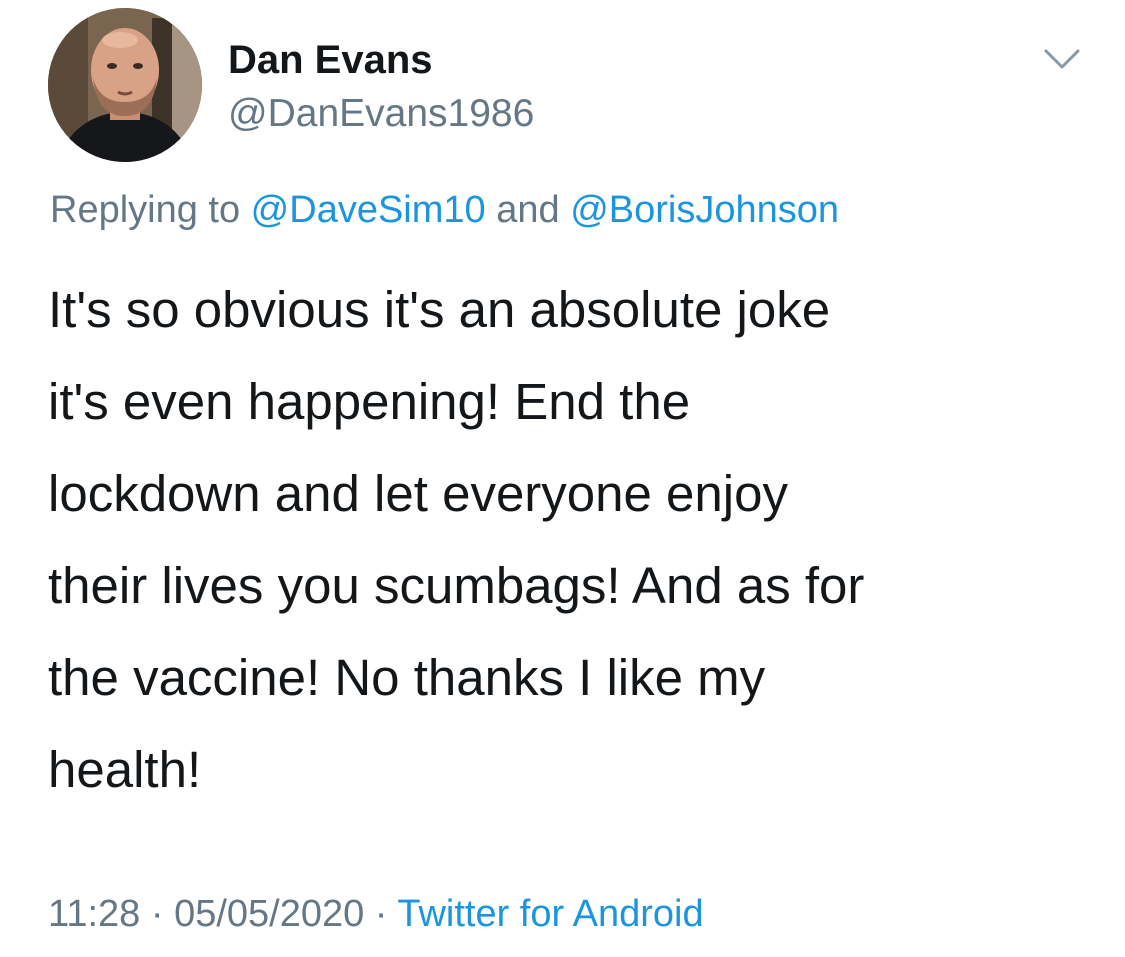 The height and width of the screenshot is (957, 1125). I want to click on reply-joiner: and, so click(528, 210).